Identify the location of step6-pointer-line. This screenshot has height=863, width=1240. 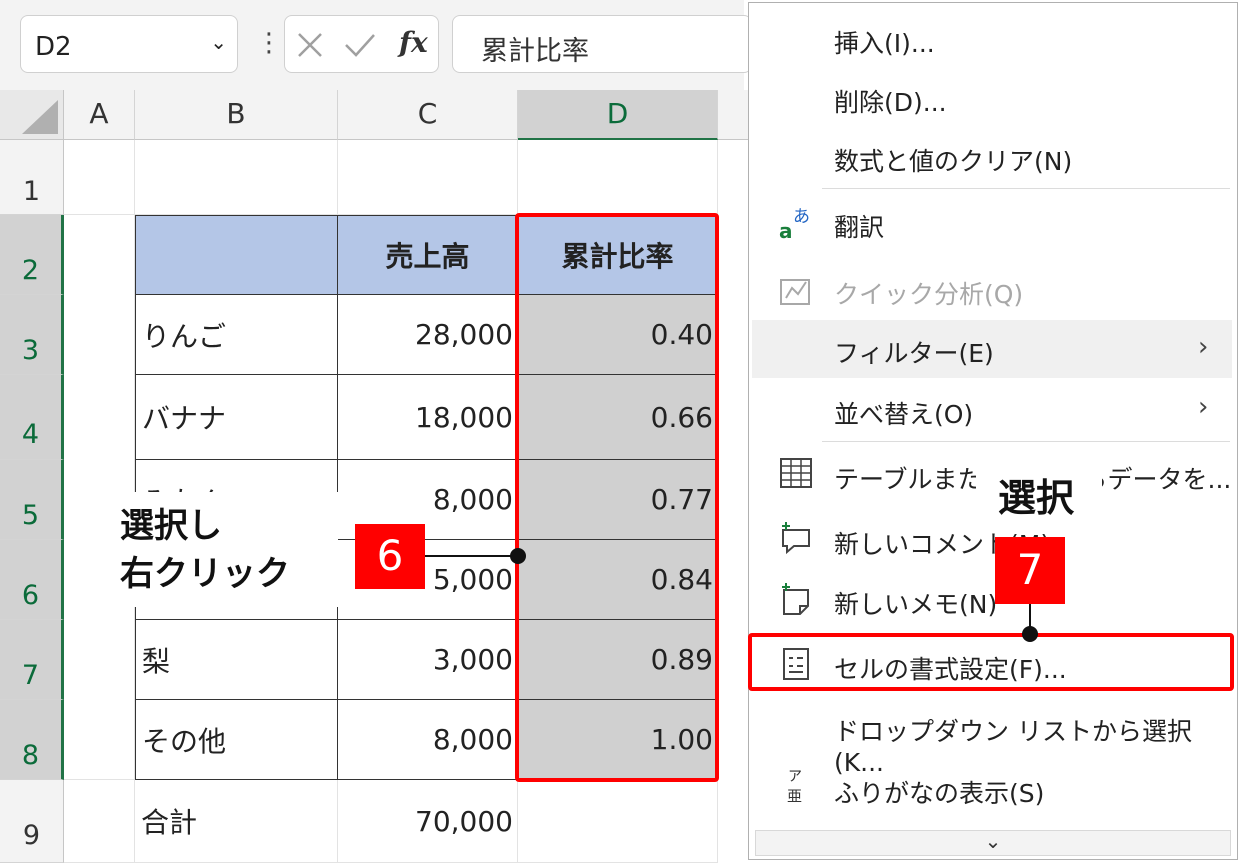
(471, 556).